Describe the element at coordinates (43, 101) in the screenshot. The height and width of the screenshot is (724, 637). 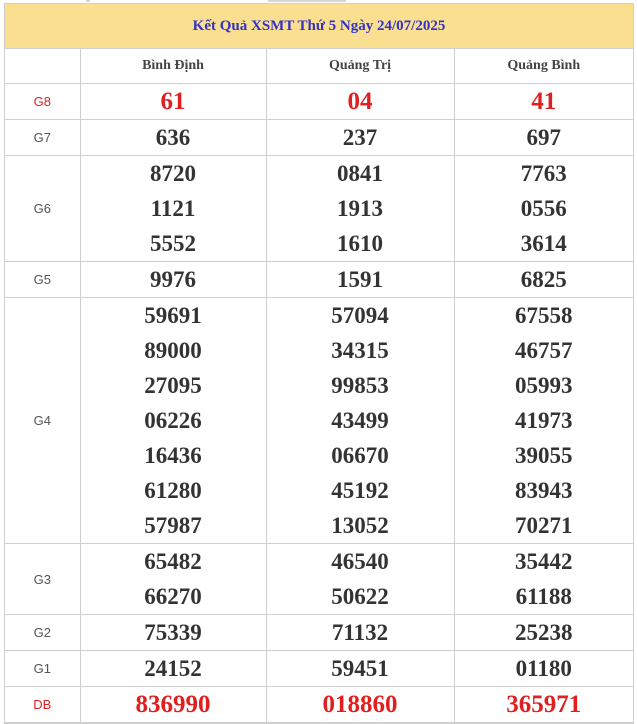
I see `prize-label: G8` at that location.